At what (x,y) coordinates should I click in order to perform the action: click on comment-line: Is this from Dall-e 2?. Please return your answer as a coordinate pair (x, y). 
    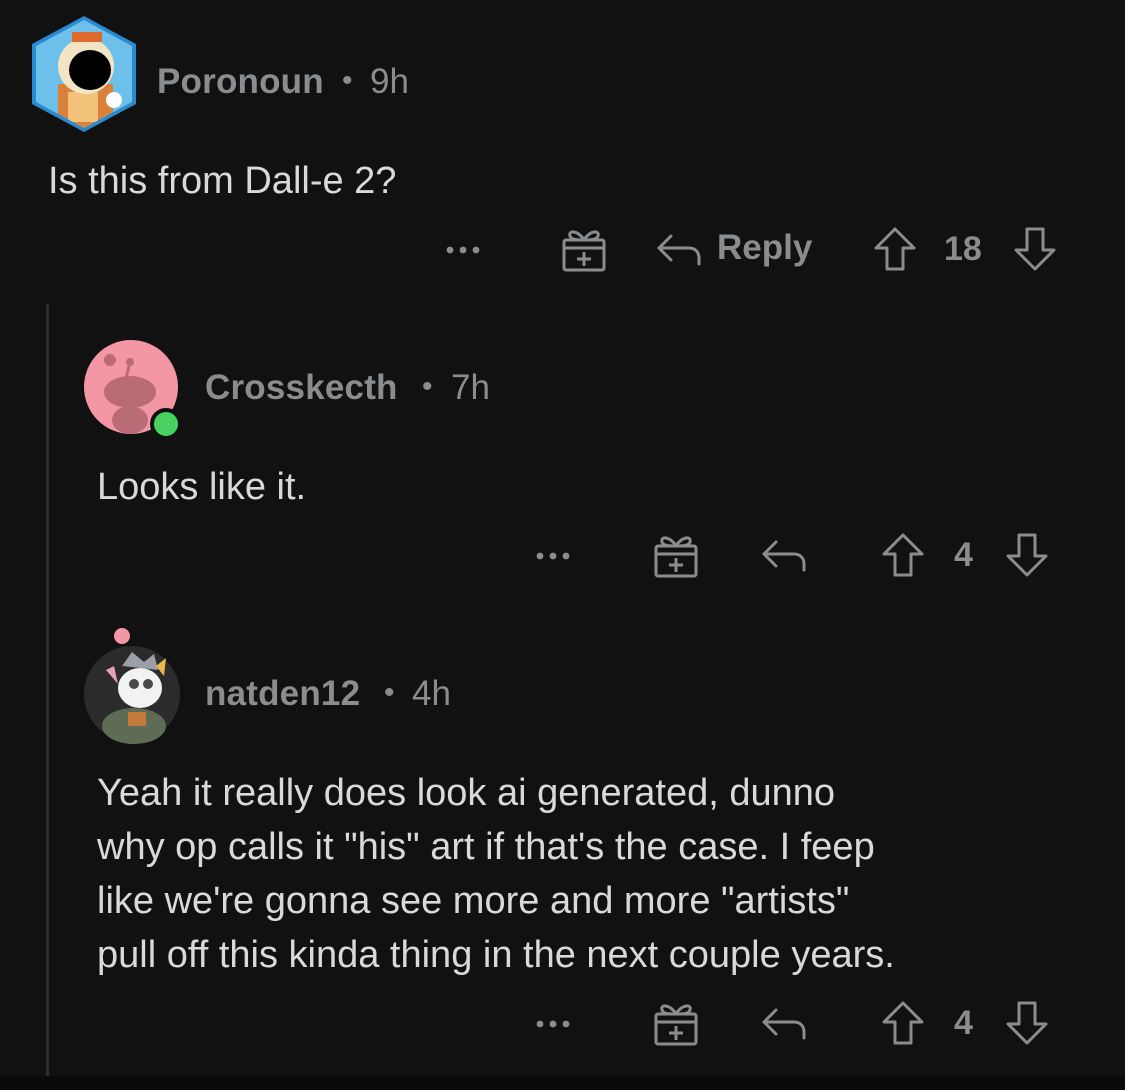
    Looking at the image, I should click on (222, 181).